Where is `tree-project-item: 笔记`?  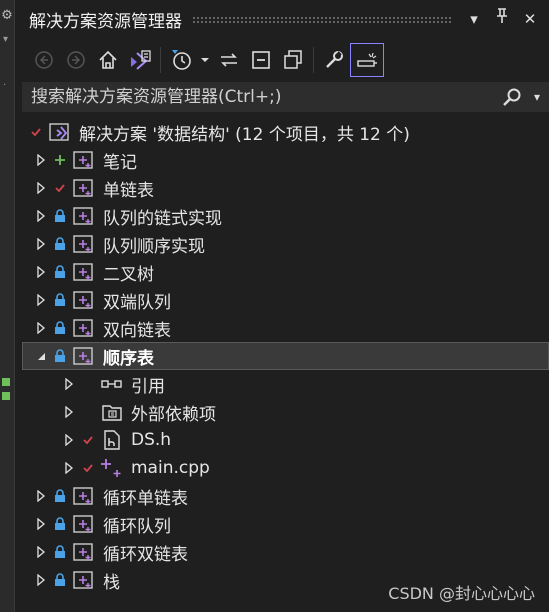
tree-project-item: 笔记 is located at coordinates (285, 160).